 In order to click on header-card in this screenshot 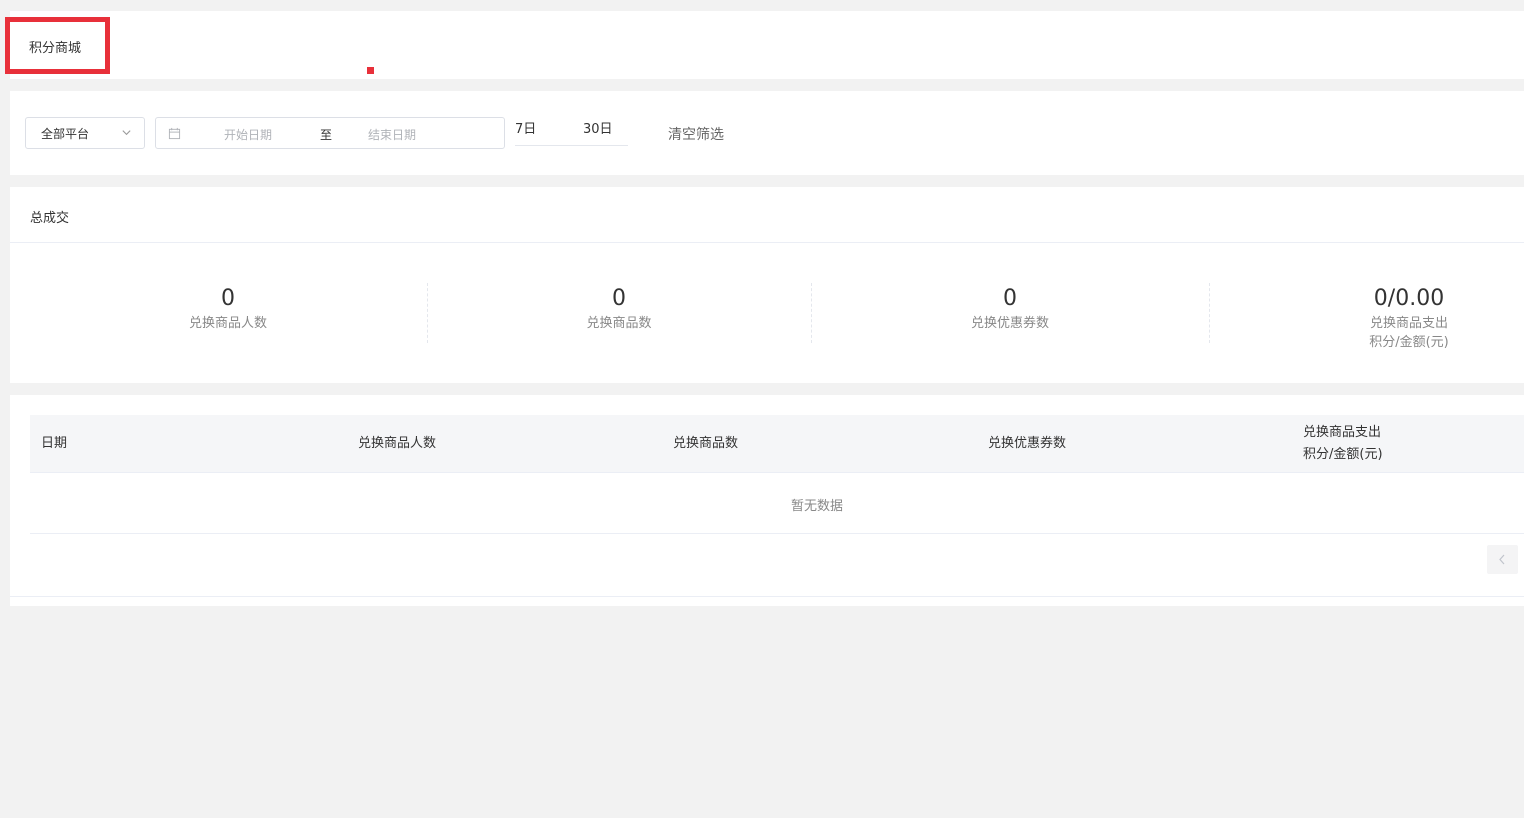, I will do `click(767, 45)`.